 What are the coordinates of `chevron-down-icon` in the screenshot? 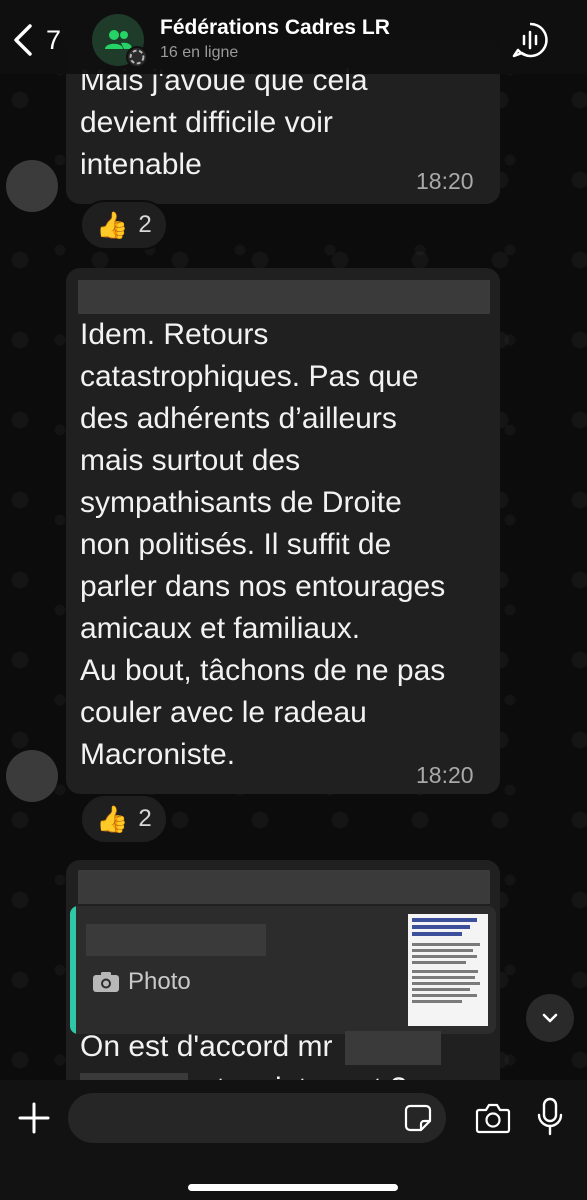 It's located at (550, 1018).